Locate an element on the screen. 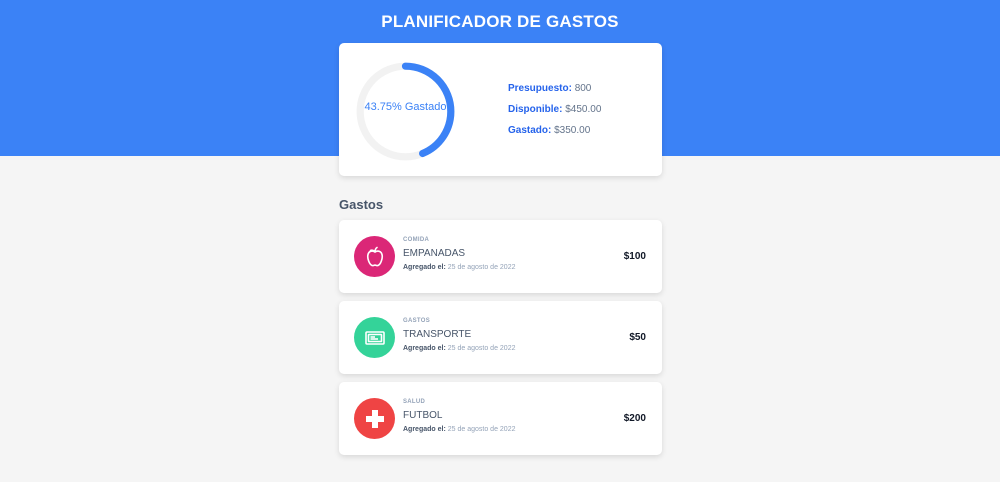 This screenshot has width=1000, height=482. spent-key: Gastado: is located at coordinates (530, 130).